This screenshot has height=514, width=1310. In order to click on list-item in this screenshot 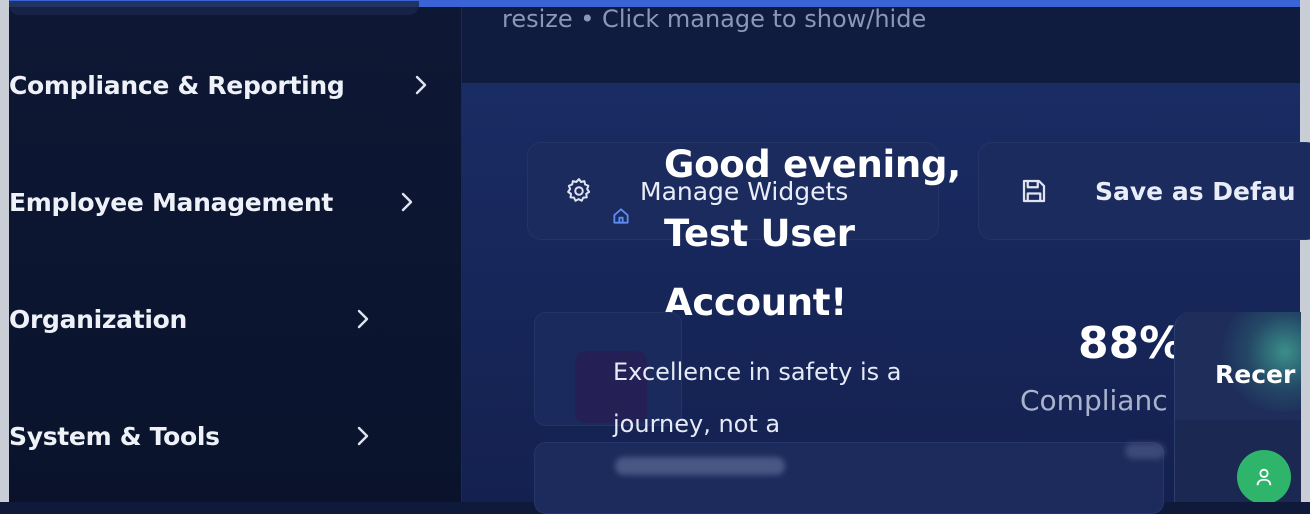, I will do `click(1238, 461)`.